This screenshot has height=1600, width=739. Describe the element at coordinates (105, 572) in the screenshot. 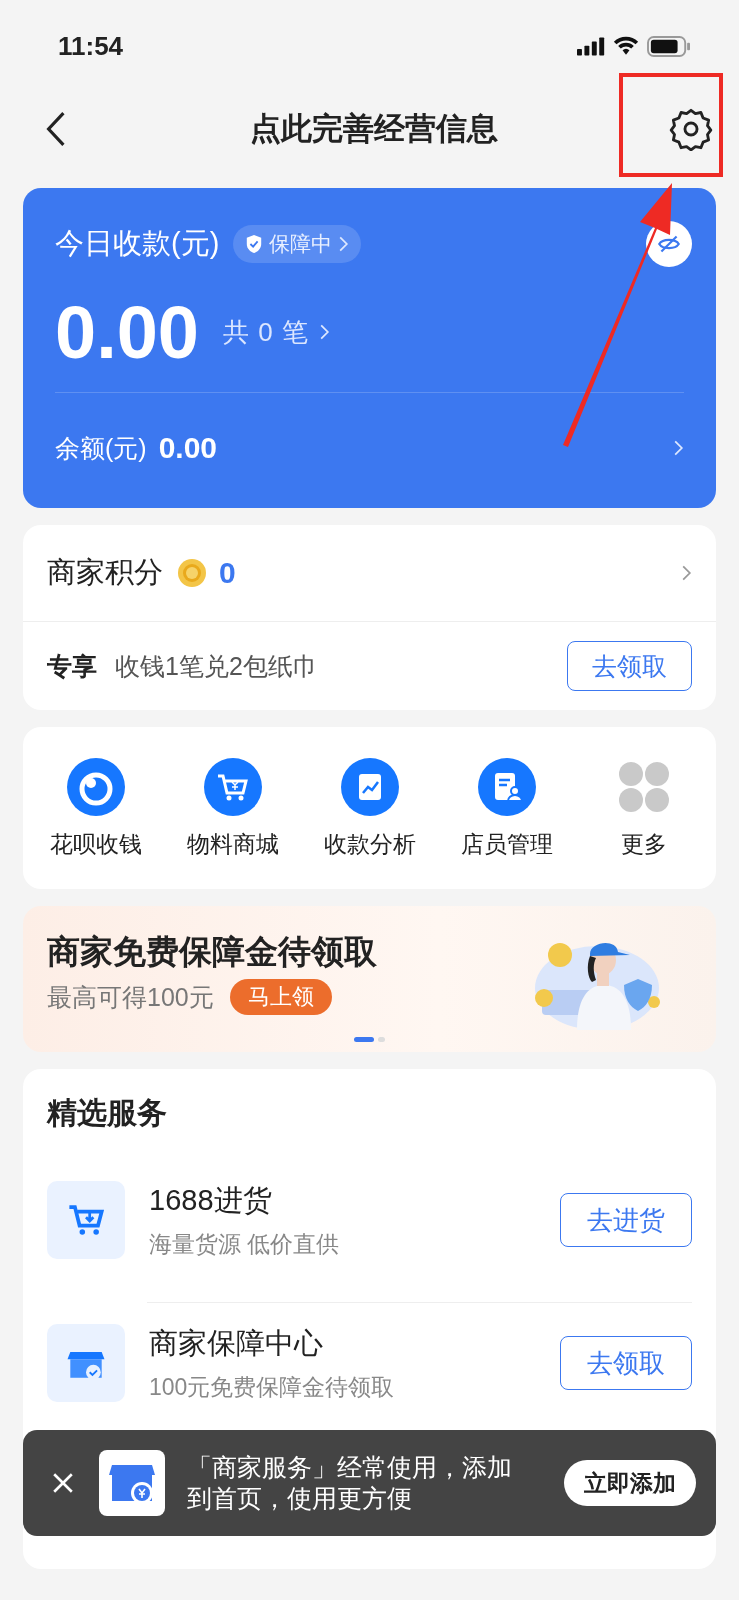

I see `points-label: 商家积分` at that location.